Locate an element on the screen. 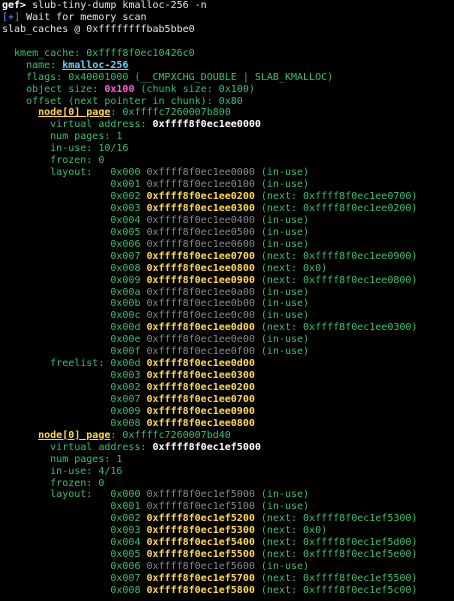  terminal-text-segment: virtual address: is located at coordinates (77, 125).